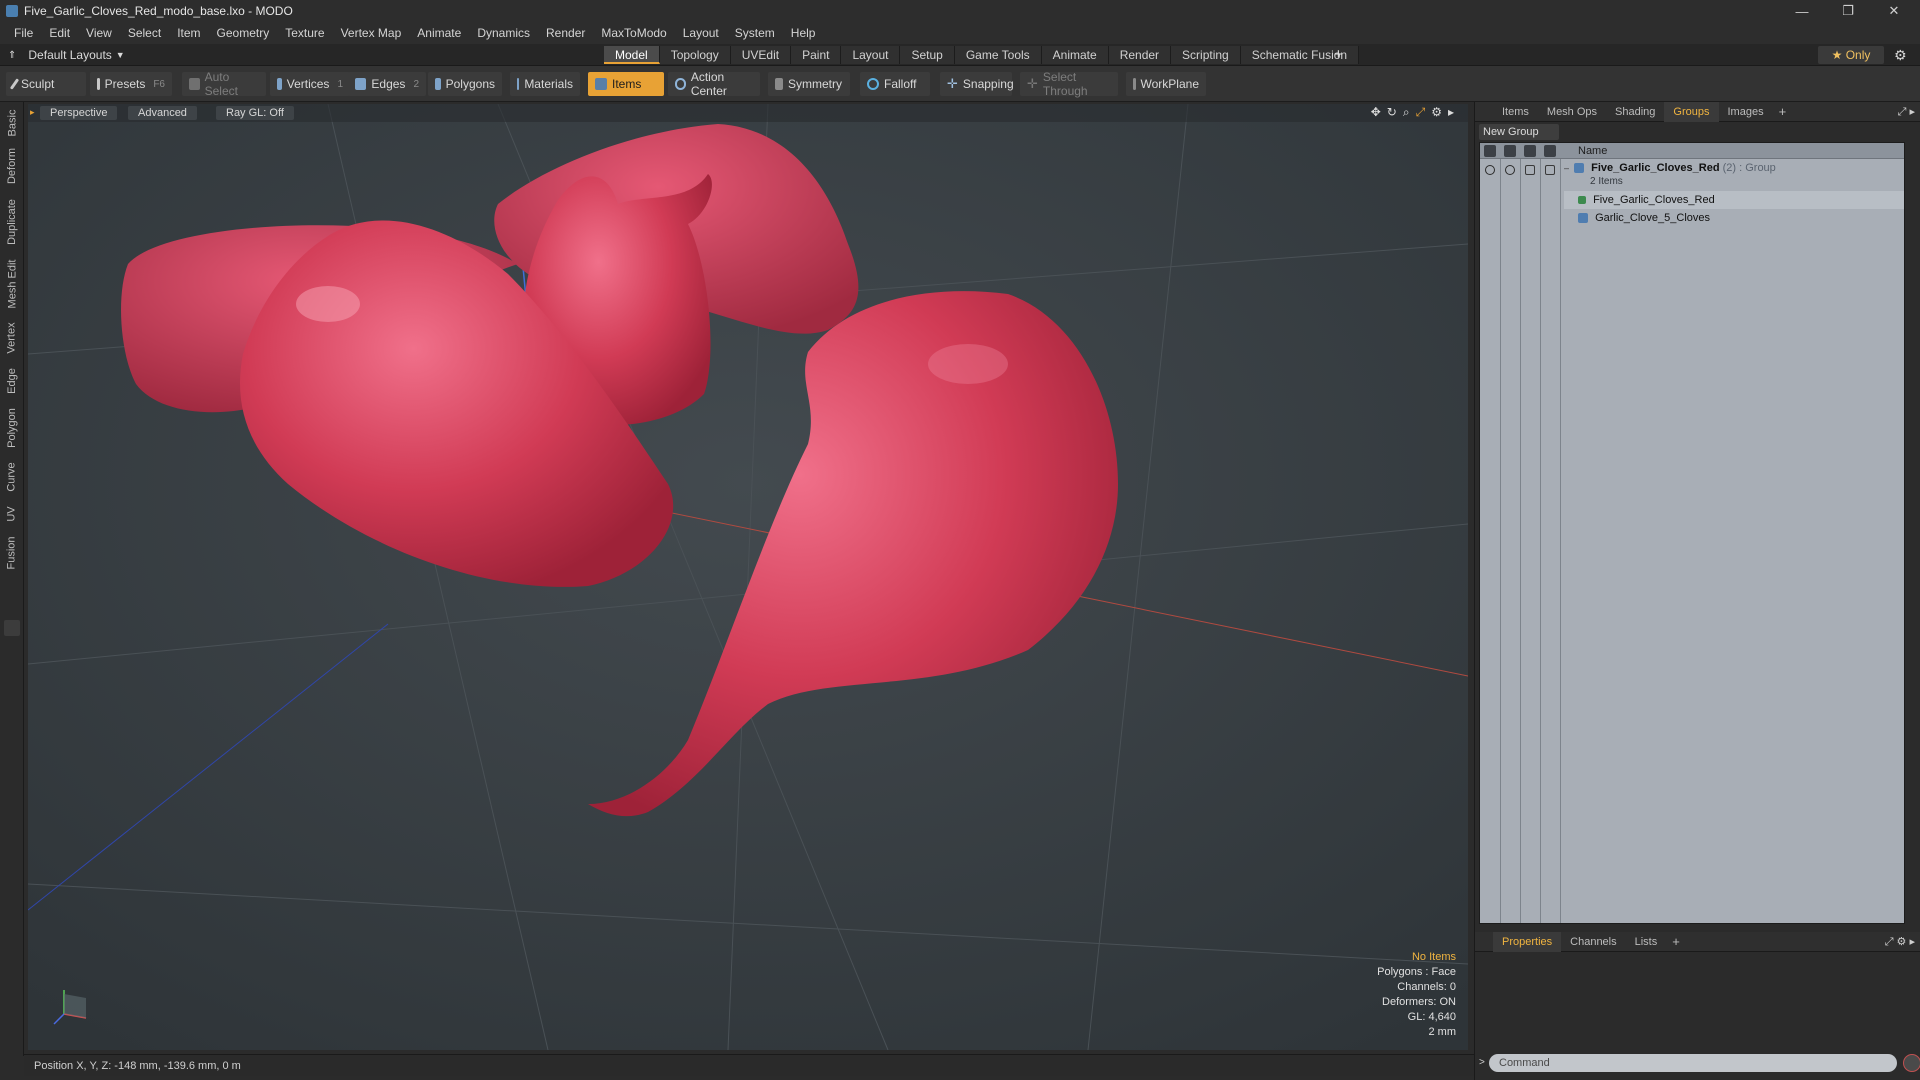  I want to click on close-icon: ✕, so click(1894, 11).